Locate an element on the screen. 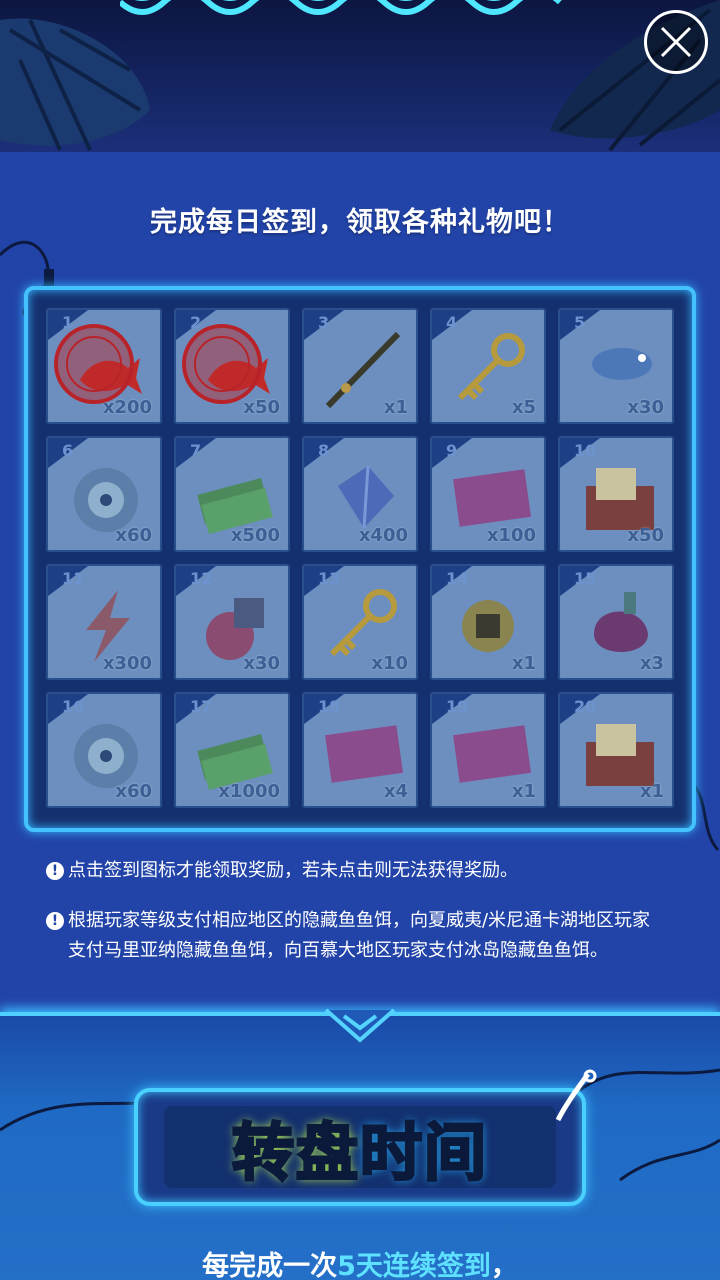 The width and height of the screenshot is (720, 1280). day-number: 9 is located at coordinates (452, 450).